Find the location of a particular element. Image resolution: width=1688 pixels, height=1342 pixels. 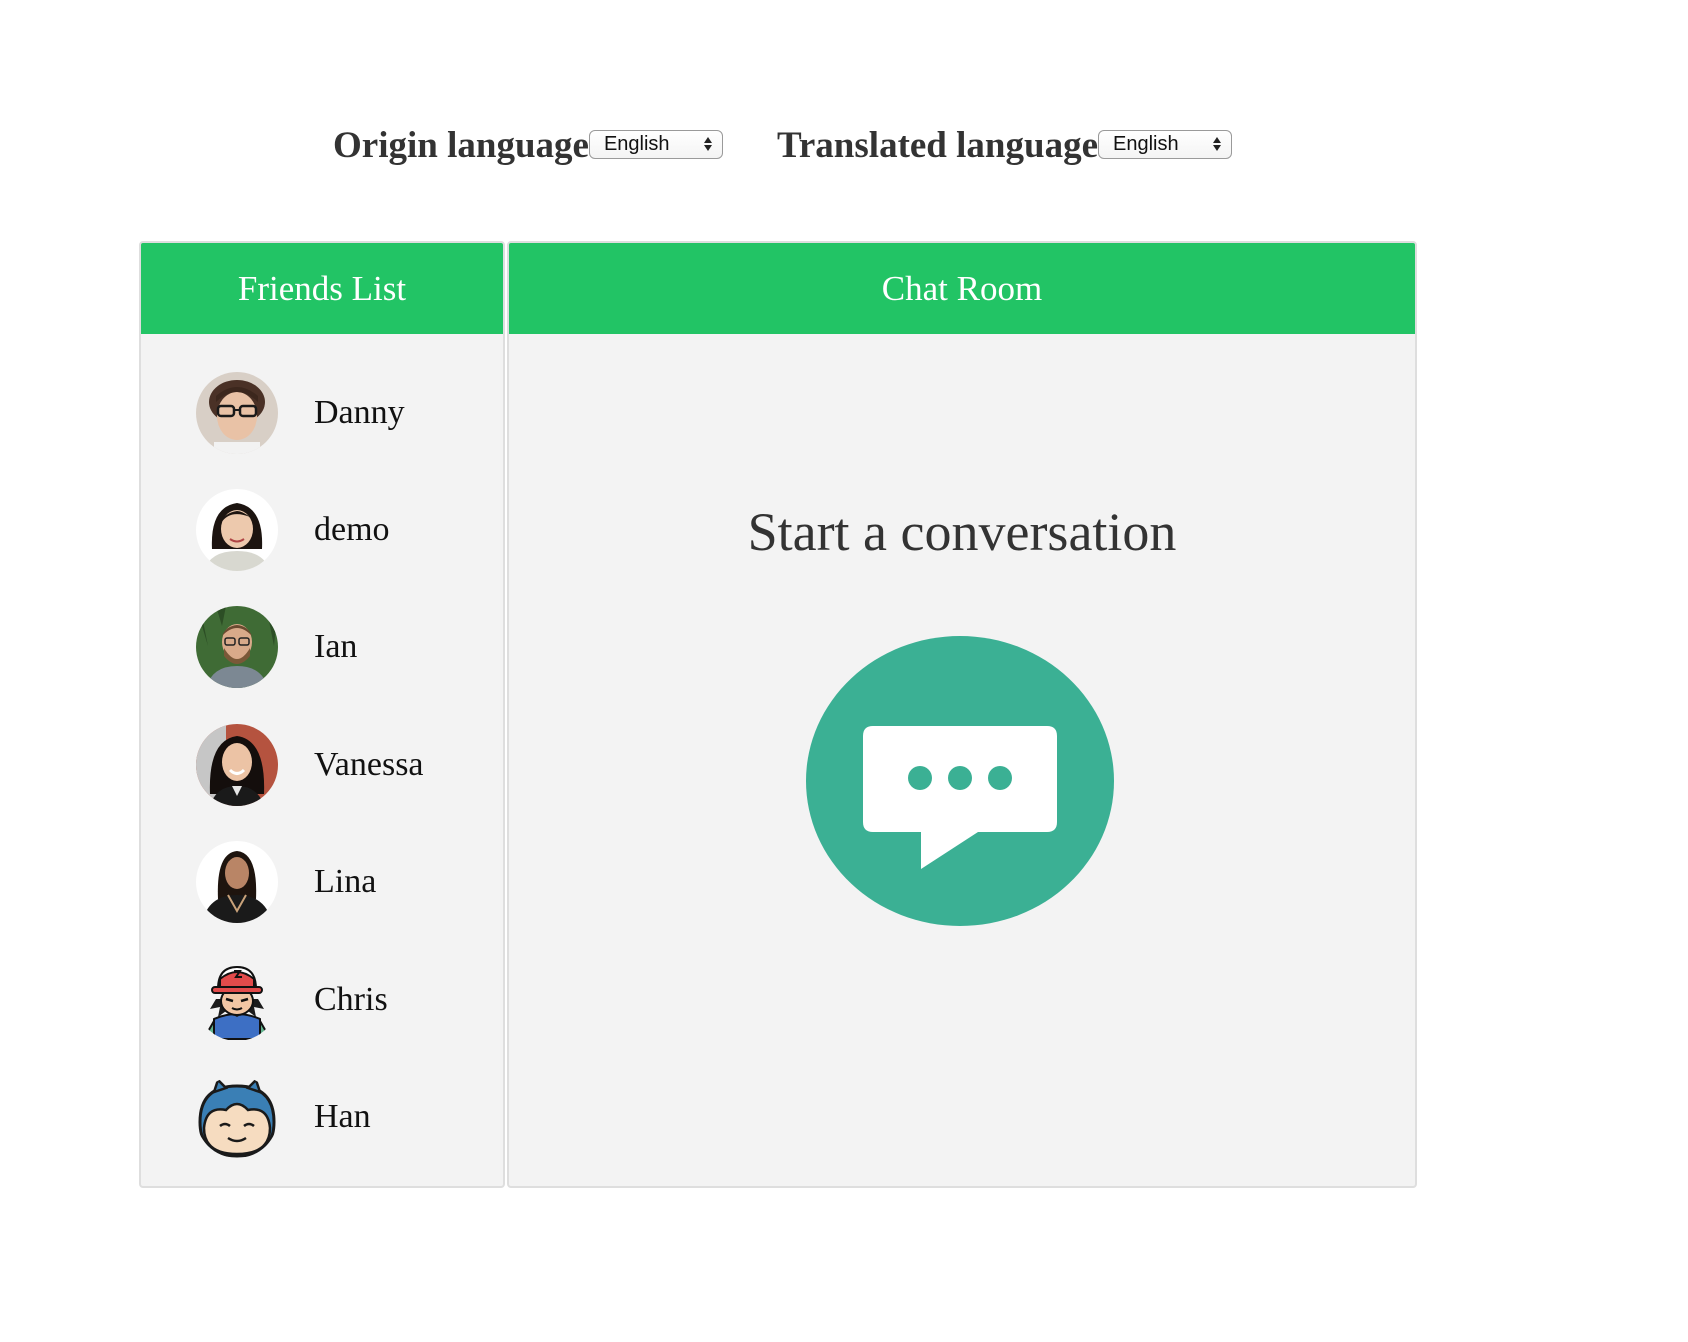

empty-state-message: Start a conversation is located at coordinates (962, 532).